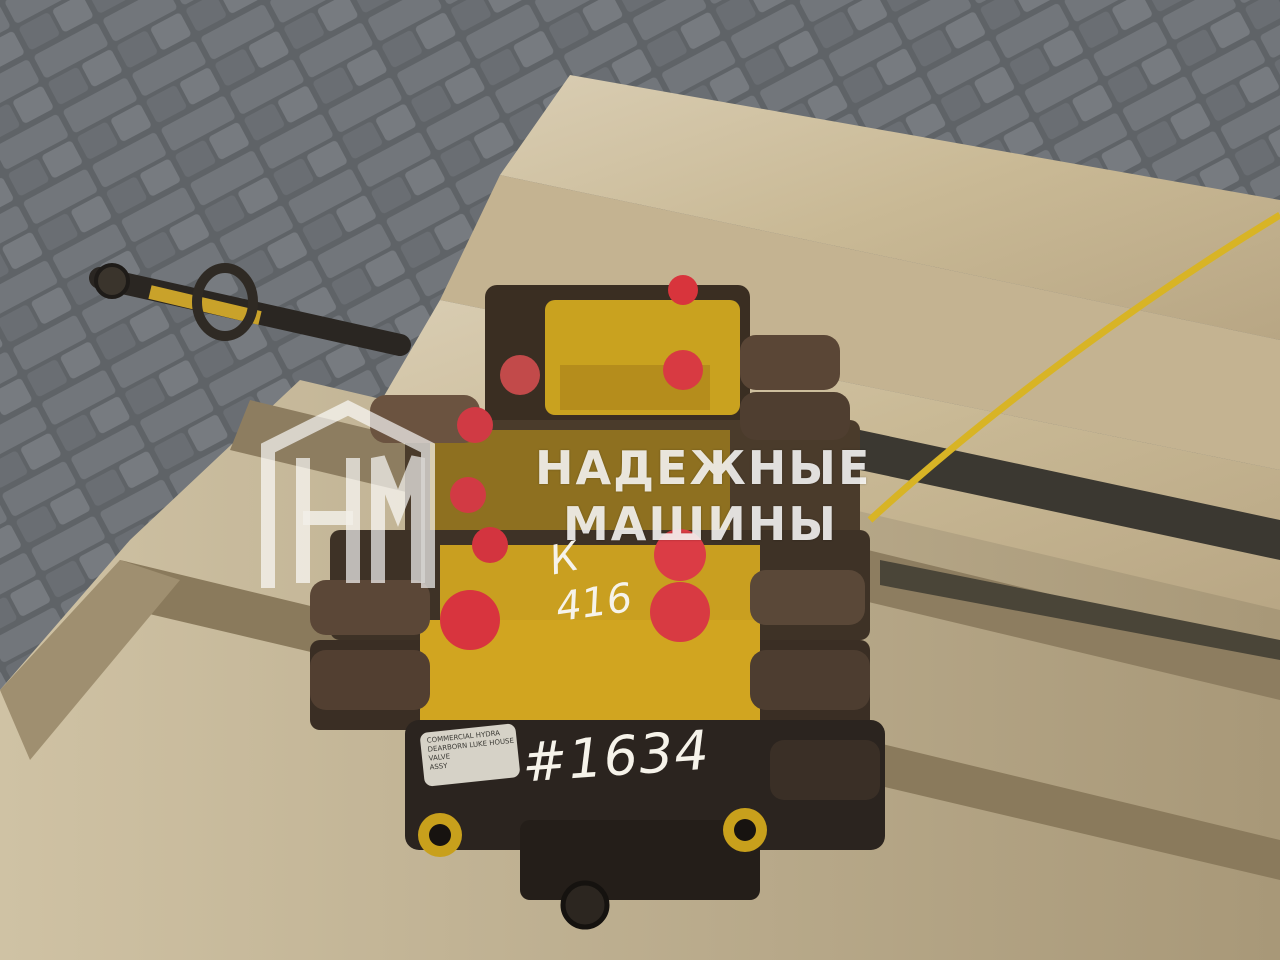 Image resolution: width=1280 pixels, height=960 pixels. I want to click on watermark-line-1: НАДЕЖНЫЕ, so click(703, 468).